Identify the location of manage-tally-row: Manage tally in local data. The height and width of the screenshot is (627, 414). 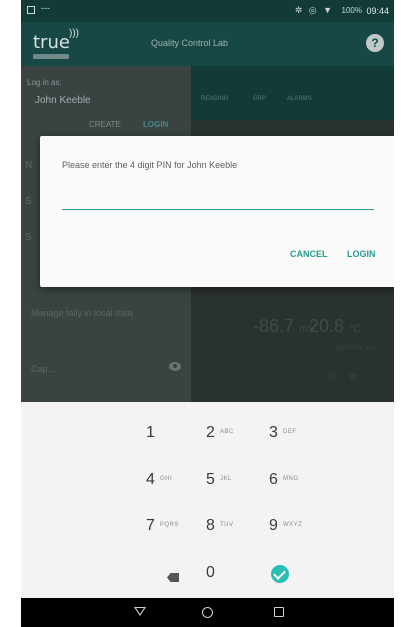
(82, 313).